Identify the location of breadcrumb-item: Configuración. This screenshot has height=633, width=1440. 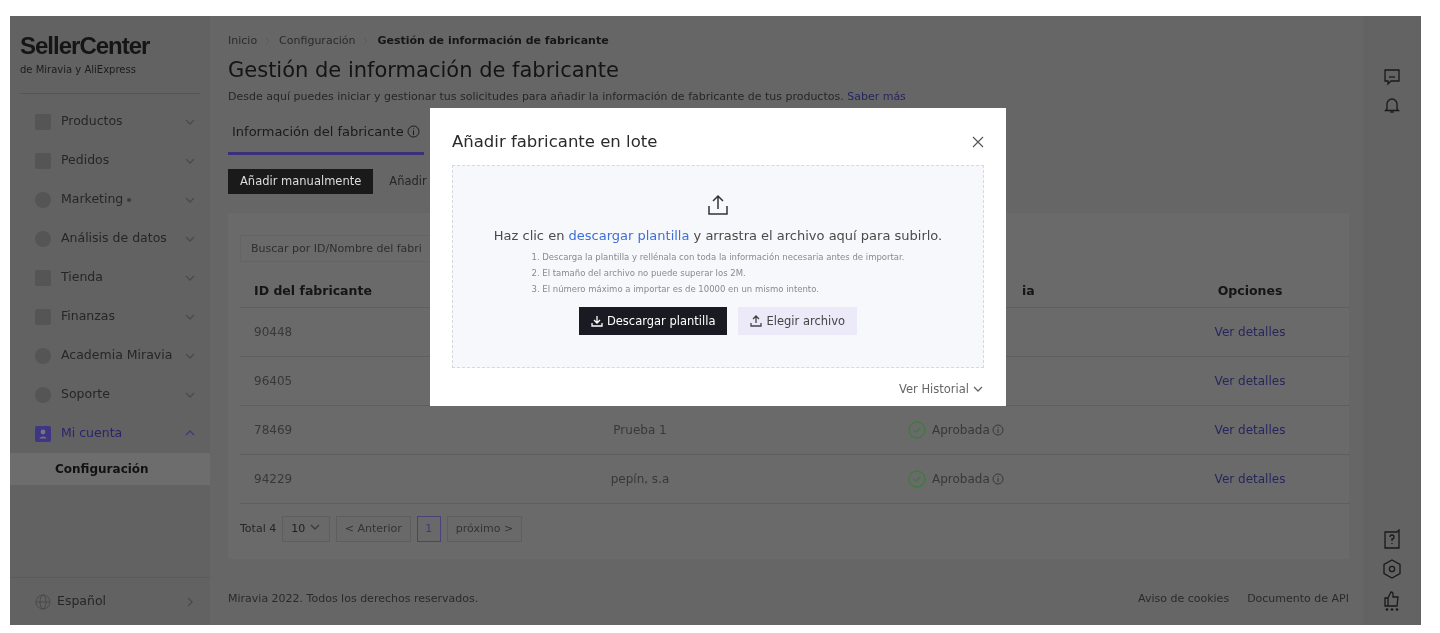
(317, 41).